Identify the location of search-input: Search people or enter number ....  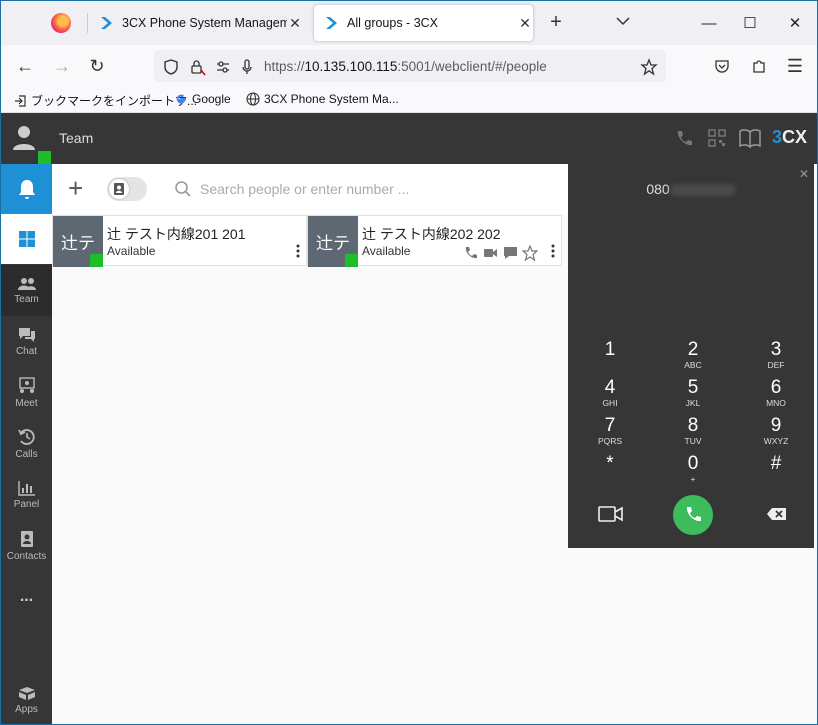
(304, 189).